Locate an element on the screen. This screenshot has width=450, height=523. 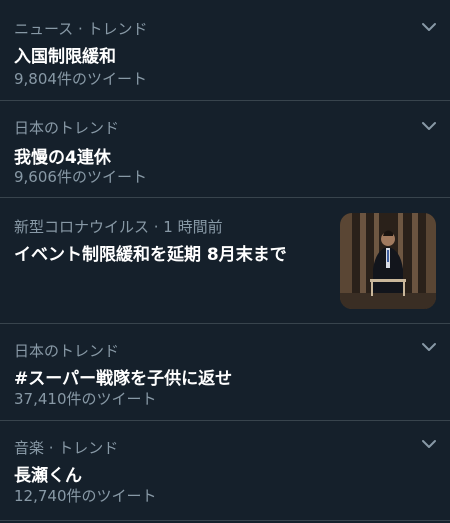
trend-title: 我慢の4連休 is located at coordinates (62, 158).